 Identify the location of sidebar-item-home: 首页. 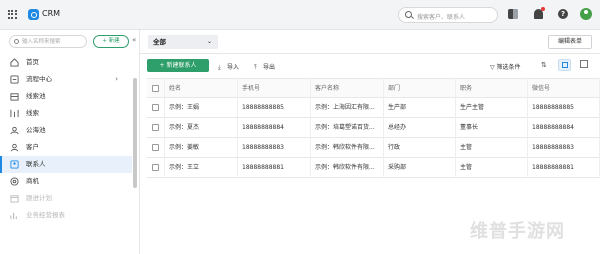
(66, 62).